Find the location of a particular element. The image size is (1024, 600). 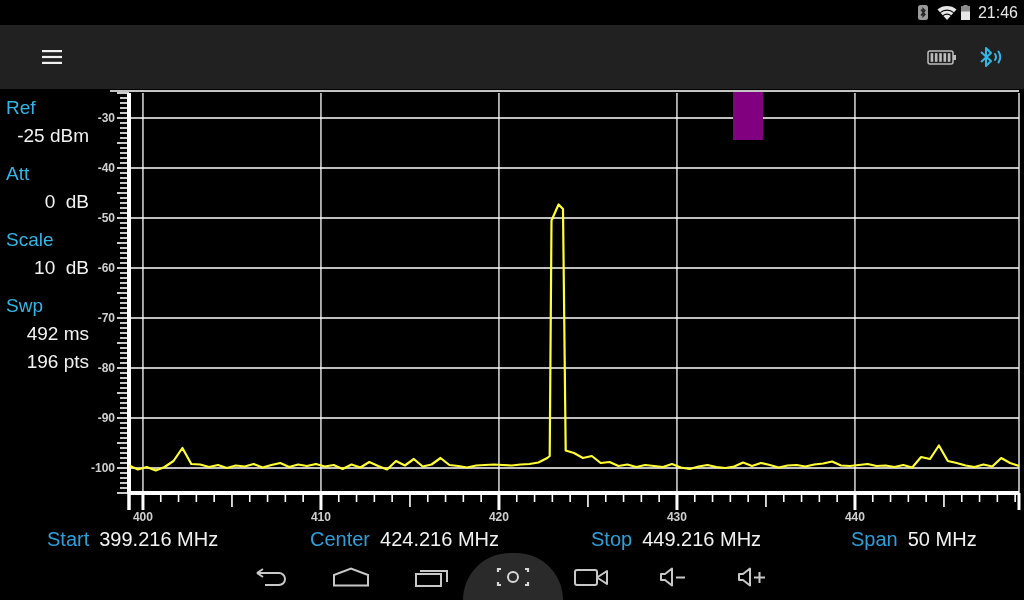

volume-up-icon is located at coordinates (752, 576).